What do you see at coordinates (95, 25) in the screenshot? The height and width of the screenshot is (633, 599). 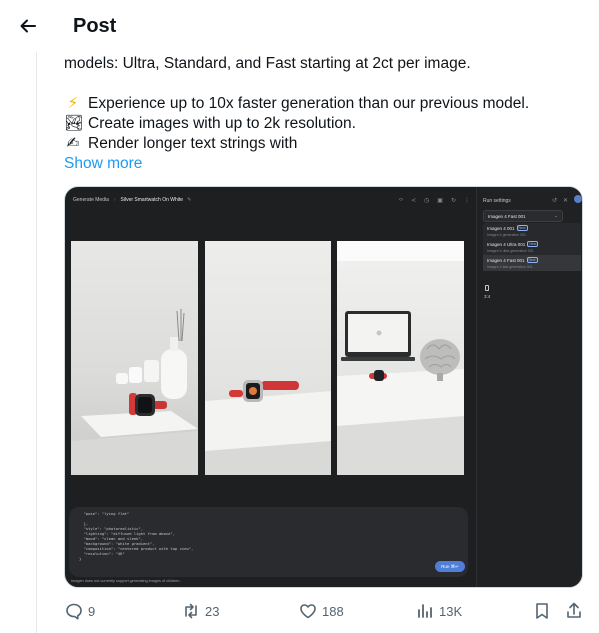 I see `page-title: Post` at bounding box center [95, 25].